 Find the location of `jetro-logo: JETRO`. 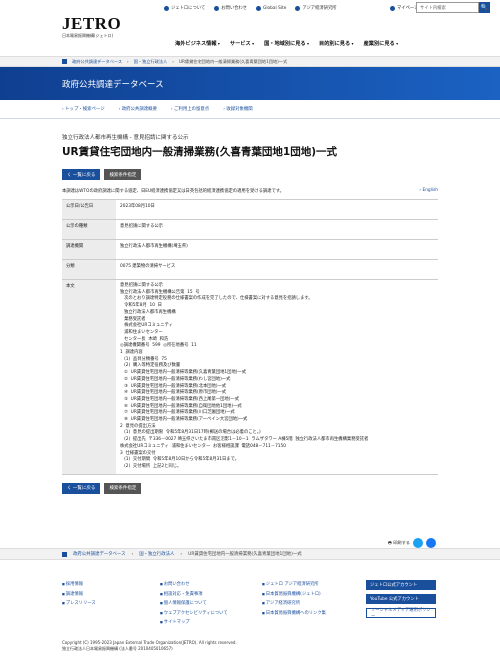

jetro-logo: JETRO is located at coordinates (91, 24).